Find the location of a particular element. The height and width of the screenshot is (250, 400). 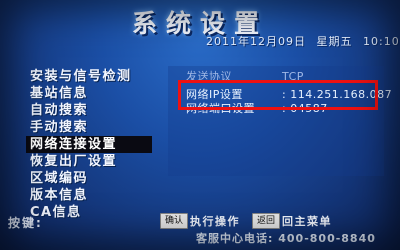

menu-item-auto-search: 自动搜索 is located at coordinates (96, 110).